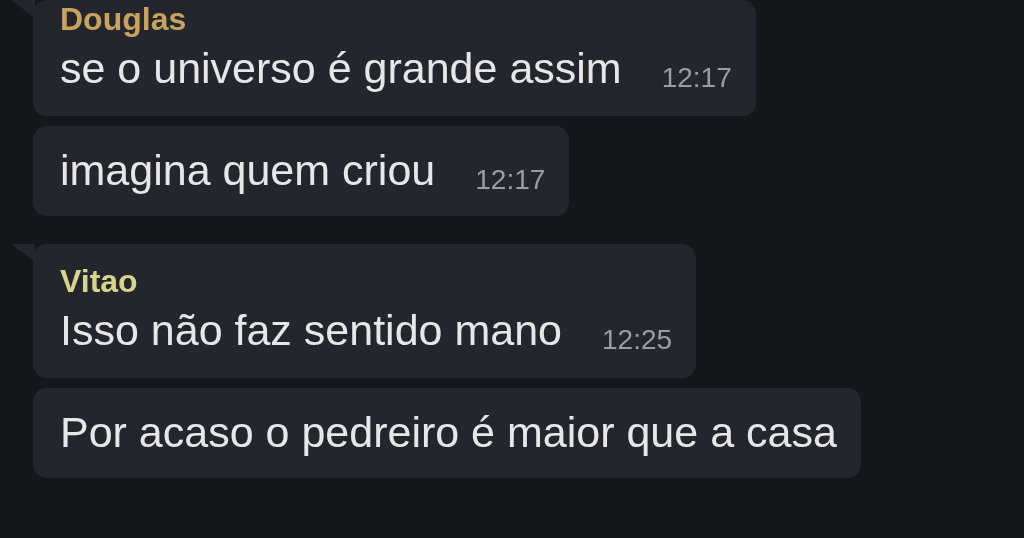  Describe the element at coordinates (99, 281) in the screenshot. I see `sender-name: Vitao` at that location.